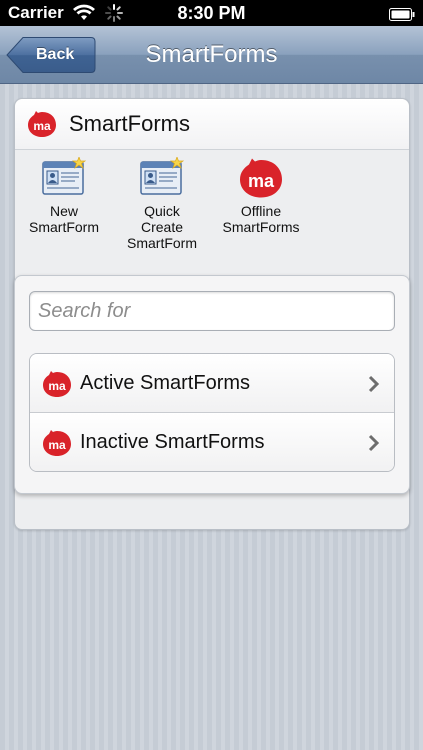 The image size is (423, 750). I want to click on navigation-bar: Back SmartForms, so click(211, 55).